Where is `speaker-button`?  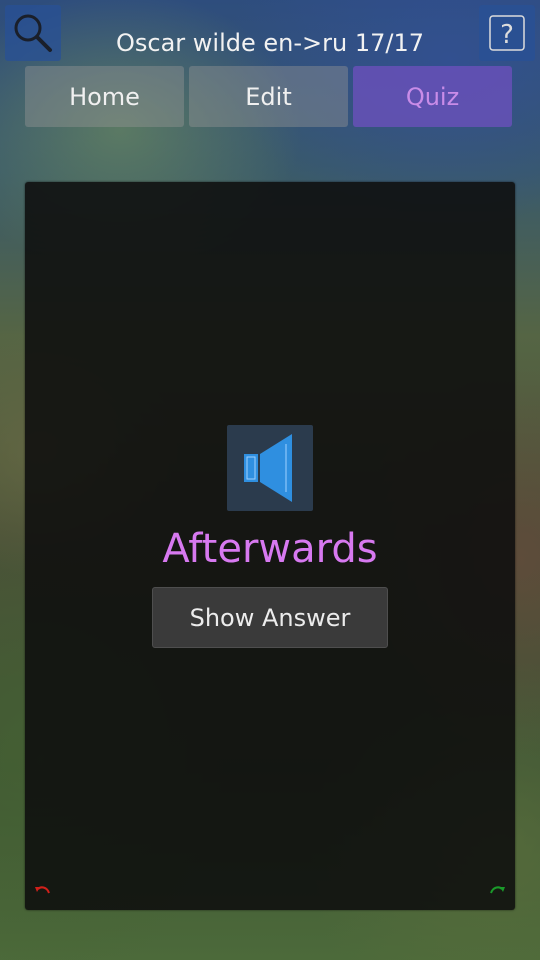 speaker-button is located at coordinates (270, 468).